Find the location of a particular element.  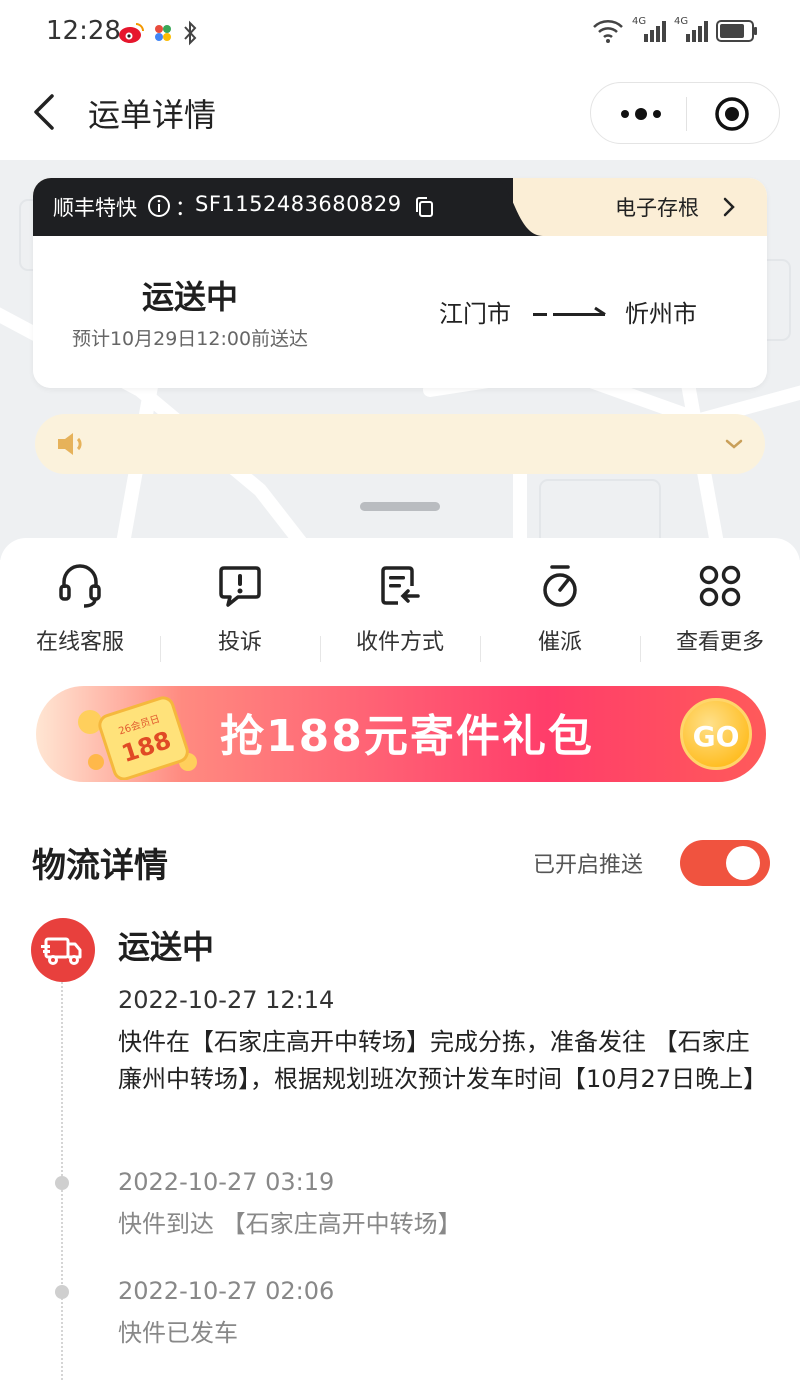

gift-coupon-icon: 26会员日 188 is located at coordinates (137, 738).